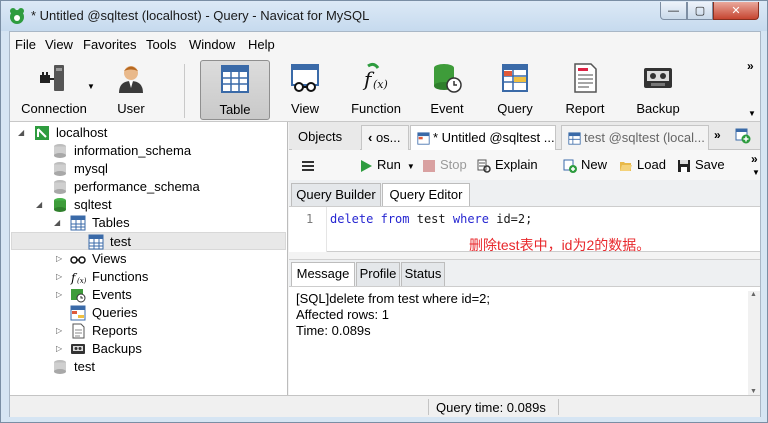 Image resolution: width=768 pixels, height=423 pixels. What do you see at coordinates (423, 274) in the screenshot?
I see `tab-status: Status` at bounding box center [423, 274].